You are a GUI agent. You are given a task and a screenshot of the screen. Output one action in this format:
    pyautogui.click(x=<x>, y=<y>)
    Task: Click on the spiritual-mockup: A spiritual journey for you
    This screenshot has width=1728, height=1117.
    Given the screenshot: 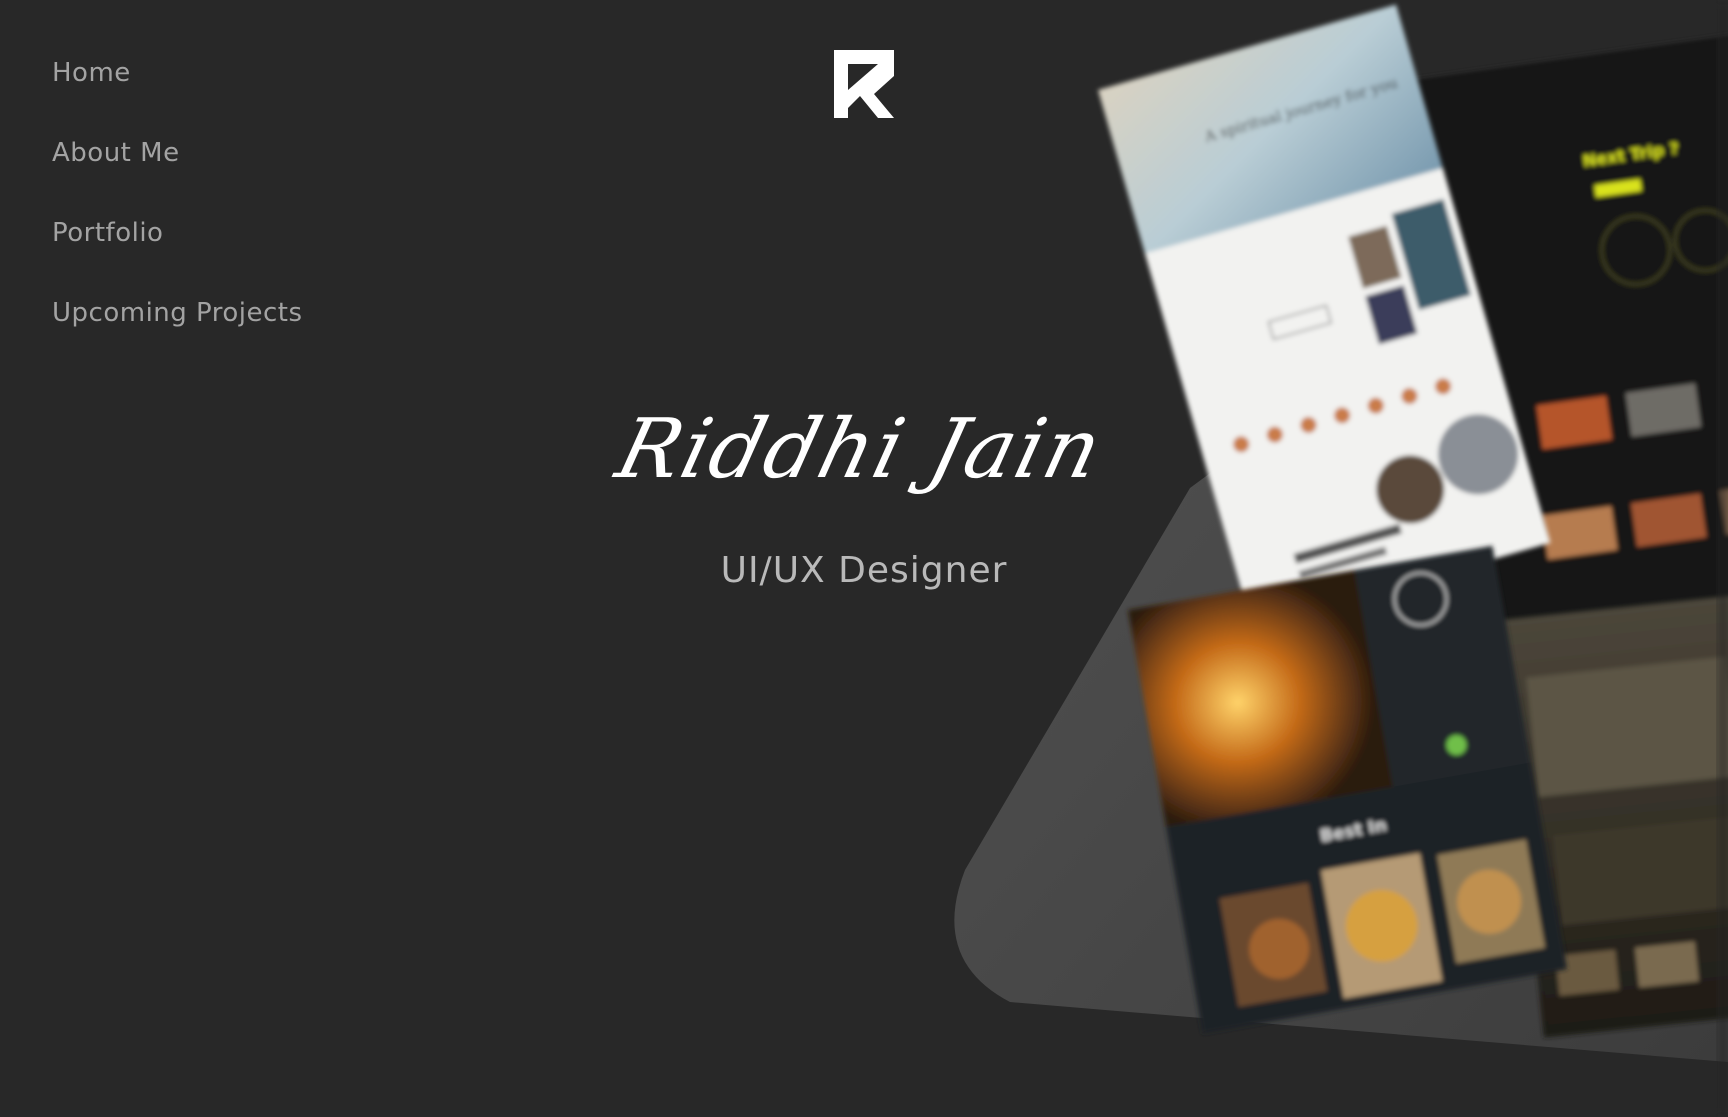 What is the action you would take?
    pyautogui.click(x=1324, y=316)
    